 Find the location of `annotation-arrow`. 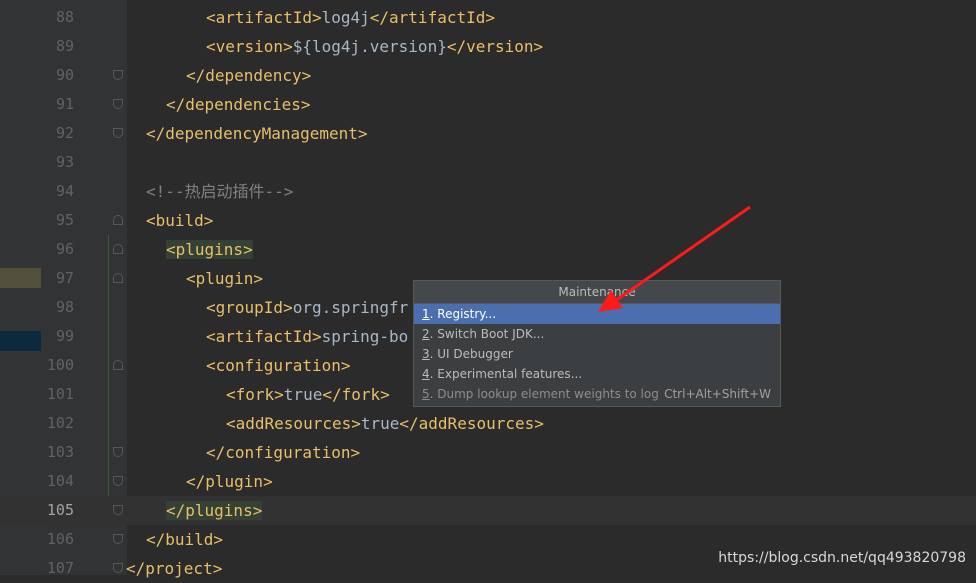

annotation-arrow is located at coordinates (674, 258).